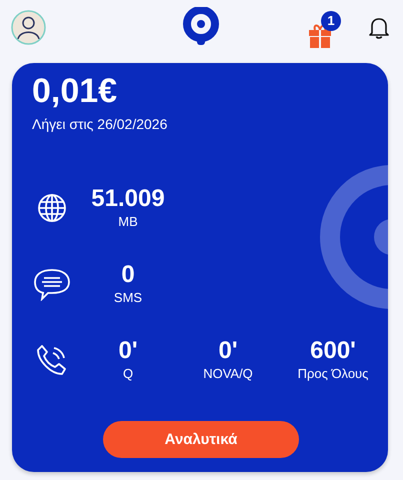 Image resolution: width=403 pixels, height=480 pixels. Describe the element at coordinates (128, 199) in the screenshot. I see `usage-value: 51.009` at that location.